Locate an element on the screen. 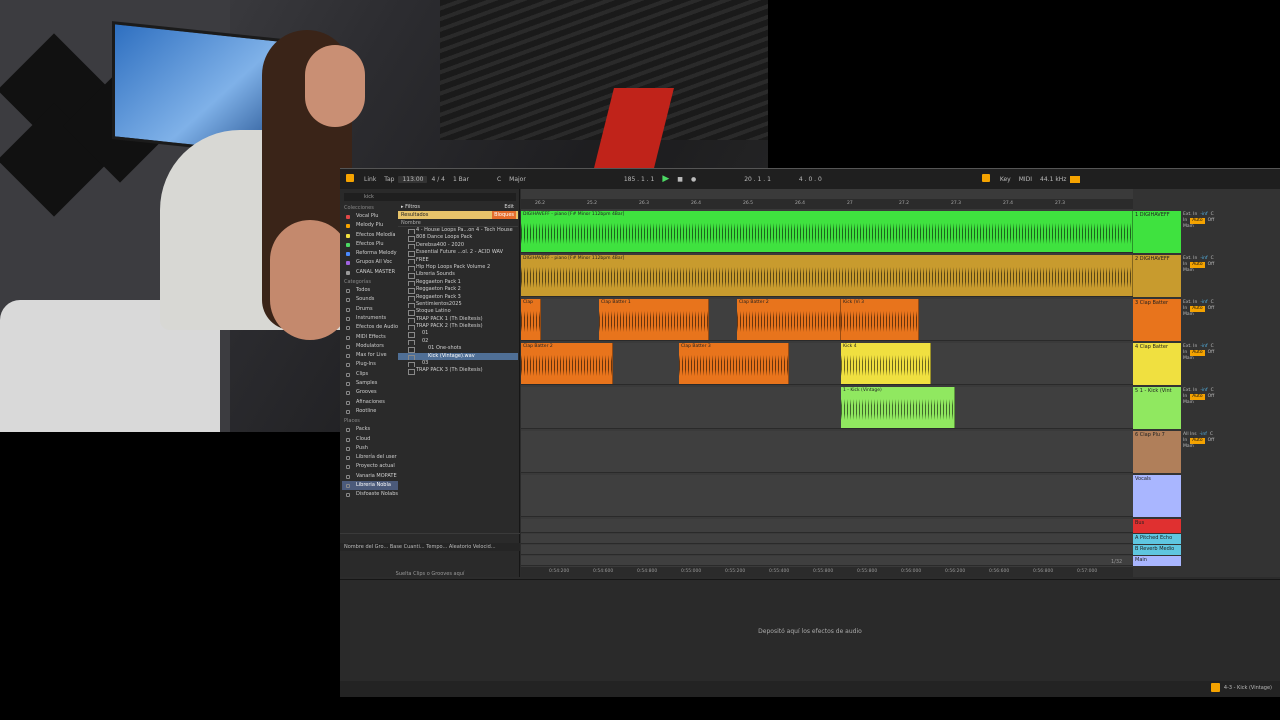 The height and width of the screenshot is (720, 1280). category-item: Plug-Ins is located at coordinates (370, 364).